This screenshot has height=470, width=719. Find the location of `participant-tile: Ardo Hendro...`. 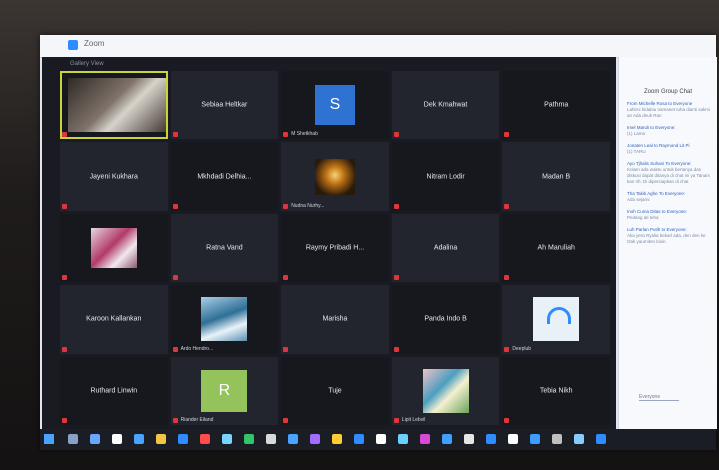

participant-tile: Ardo Hendro... is located at coordinates (224, 319).